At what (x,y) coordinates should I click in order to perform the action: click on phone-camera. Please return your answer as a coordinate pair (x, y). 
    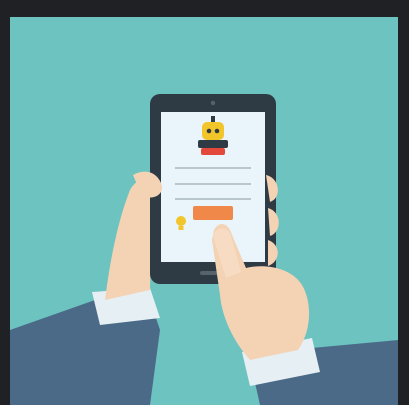
    Looking at the image, I should click on (213, 103).